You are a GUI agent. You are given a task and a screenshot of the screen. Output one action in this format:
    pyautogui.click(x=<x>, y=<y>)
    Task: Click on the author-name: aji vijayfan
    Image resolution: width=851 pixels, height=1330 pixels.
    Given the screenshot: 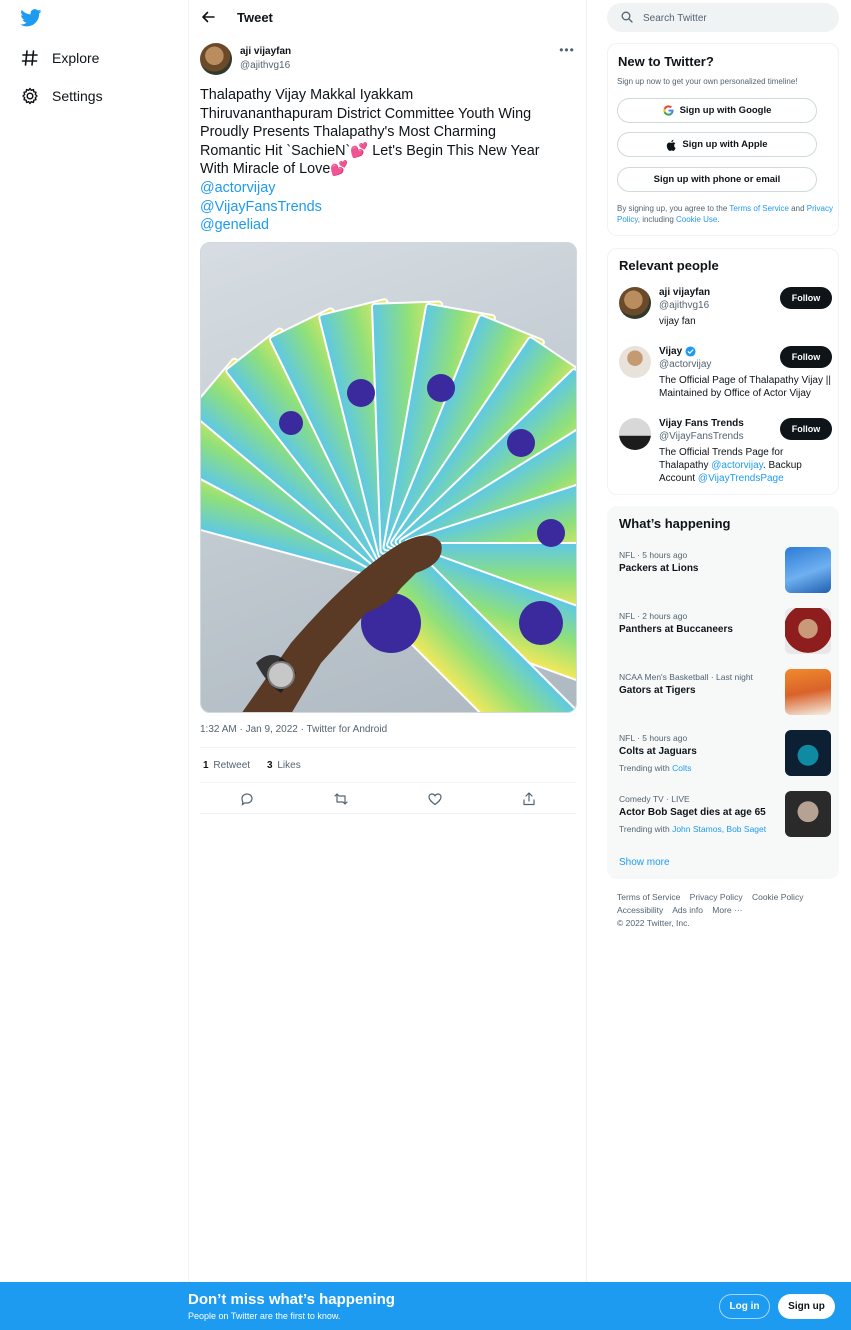 What is the action you would take?
    pyautogui.click(x=265, y=51)
    